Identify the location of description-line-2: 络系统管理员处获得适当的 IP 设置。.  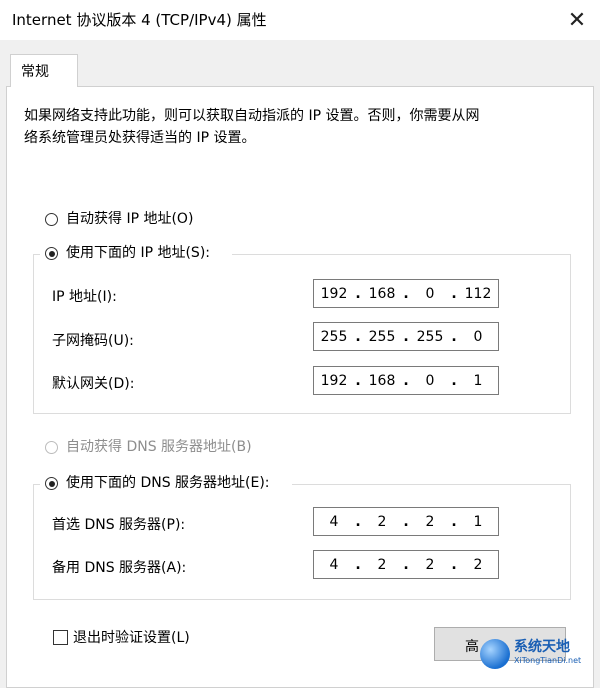
(140, 138).